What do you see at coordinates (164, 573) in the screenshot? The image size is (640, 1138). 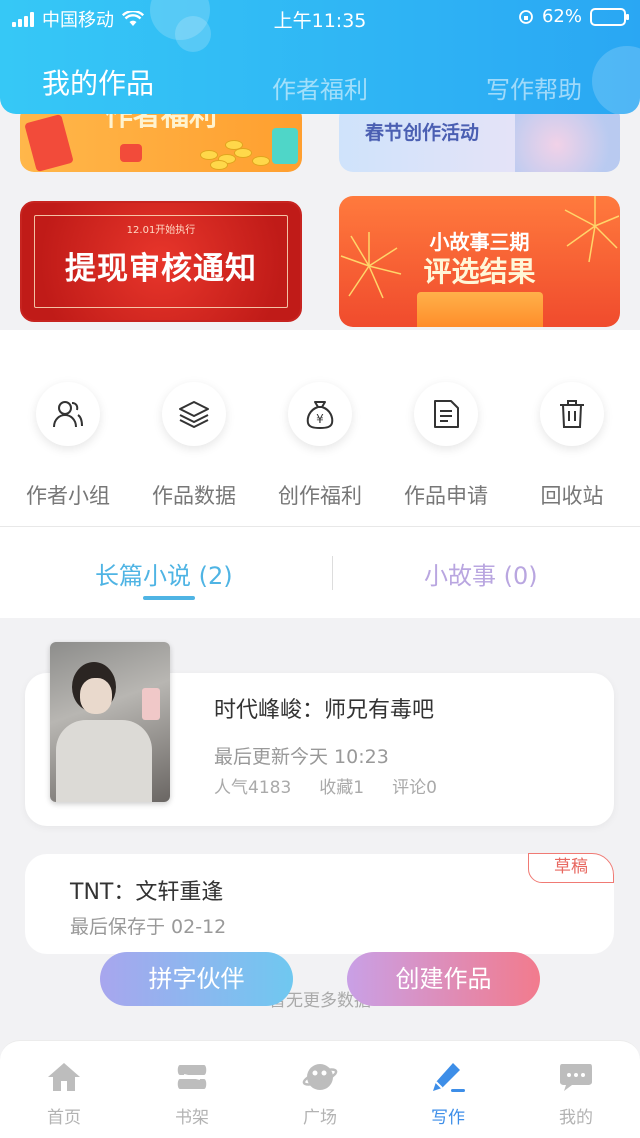 I see `tab-long-novel: 长篇小说 (2)` at bounding box center [164, 573].